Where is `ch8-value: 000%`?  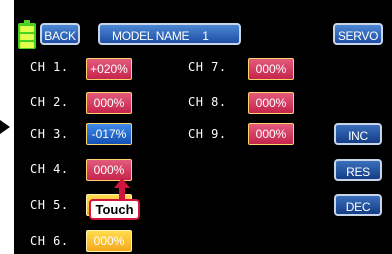
ch8-value: 000% is located at coordinates (271, 103).